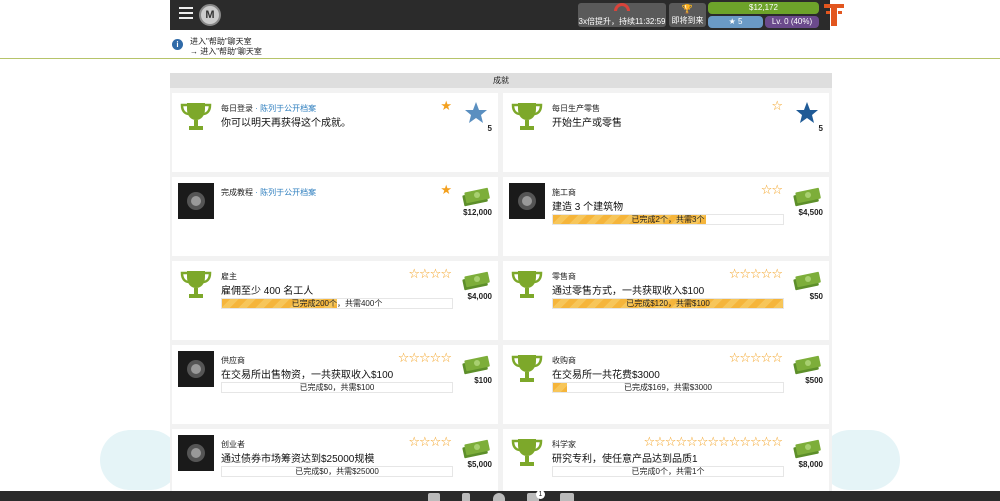 The image size is (1000, 501). What do you see at coordinates (210, 15) in the screenshot?
I see `company-logo: M` at bounding box center [210, 15].